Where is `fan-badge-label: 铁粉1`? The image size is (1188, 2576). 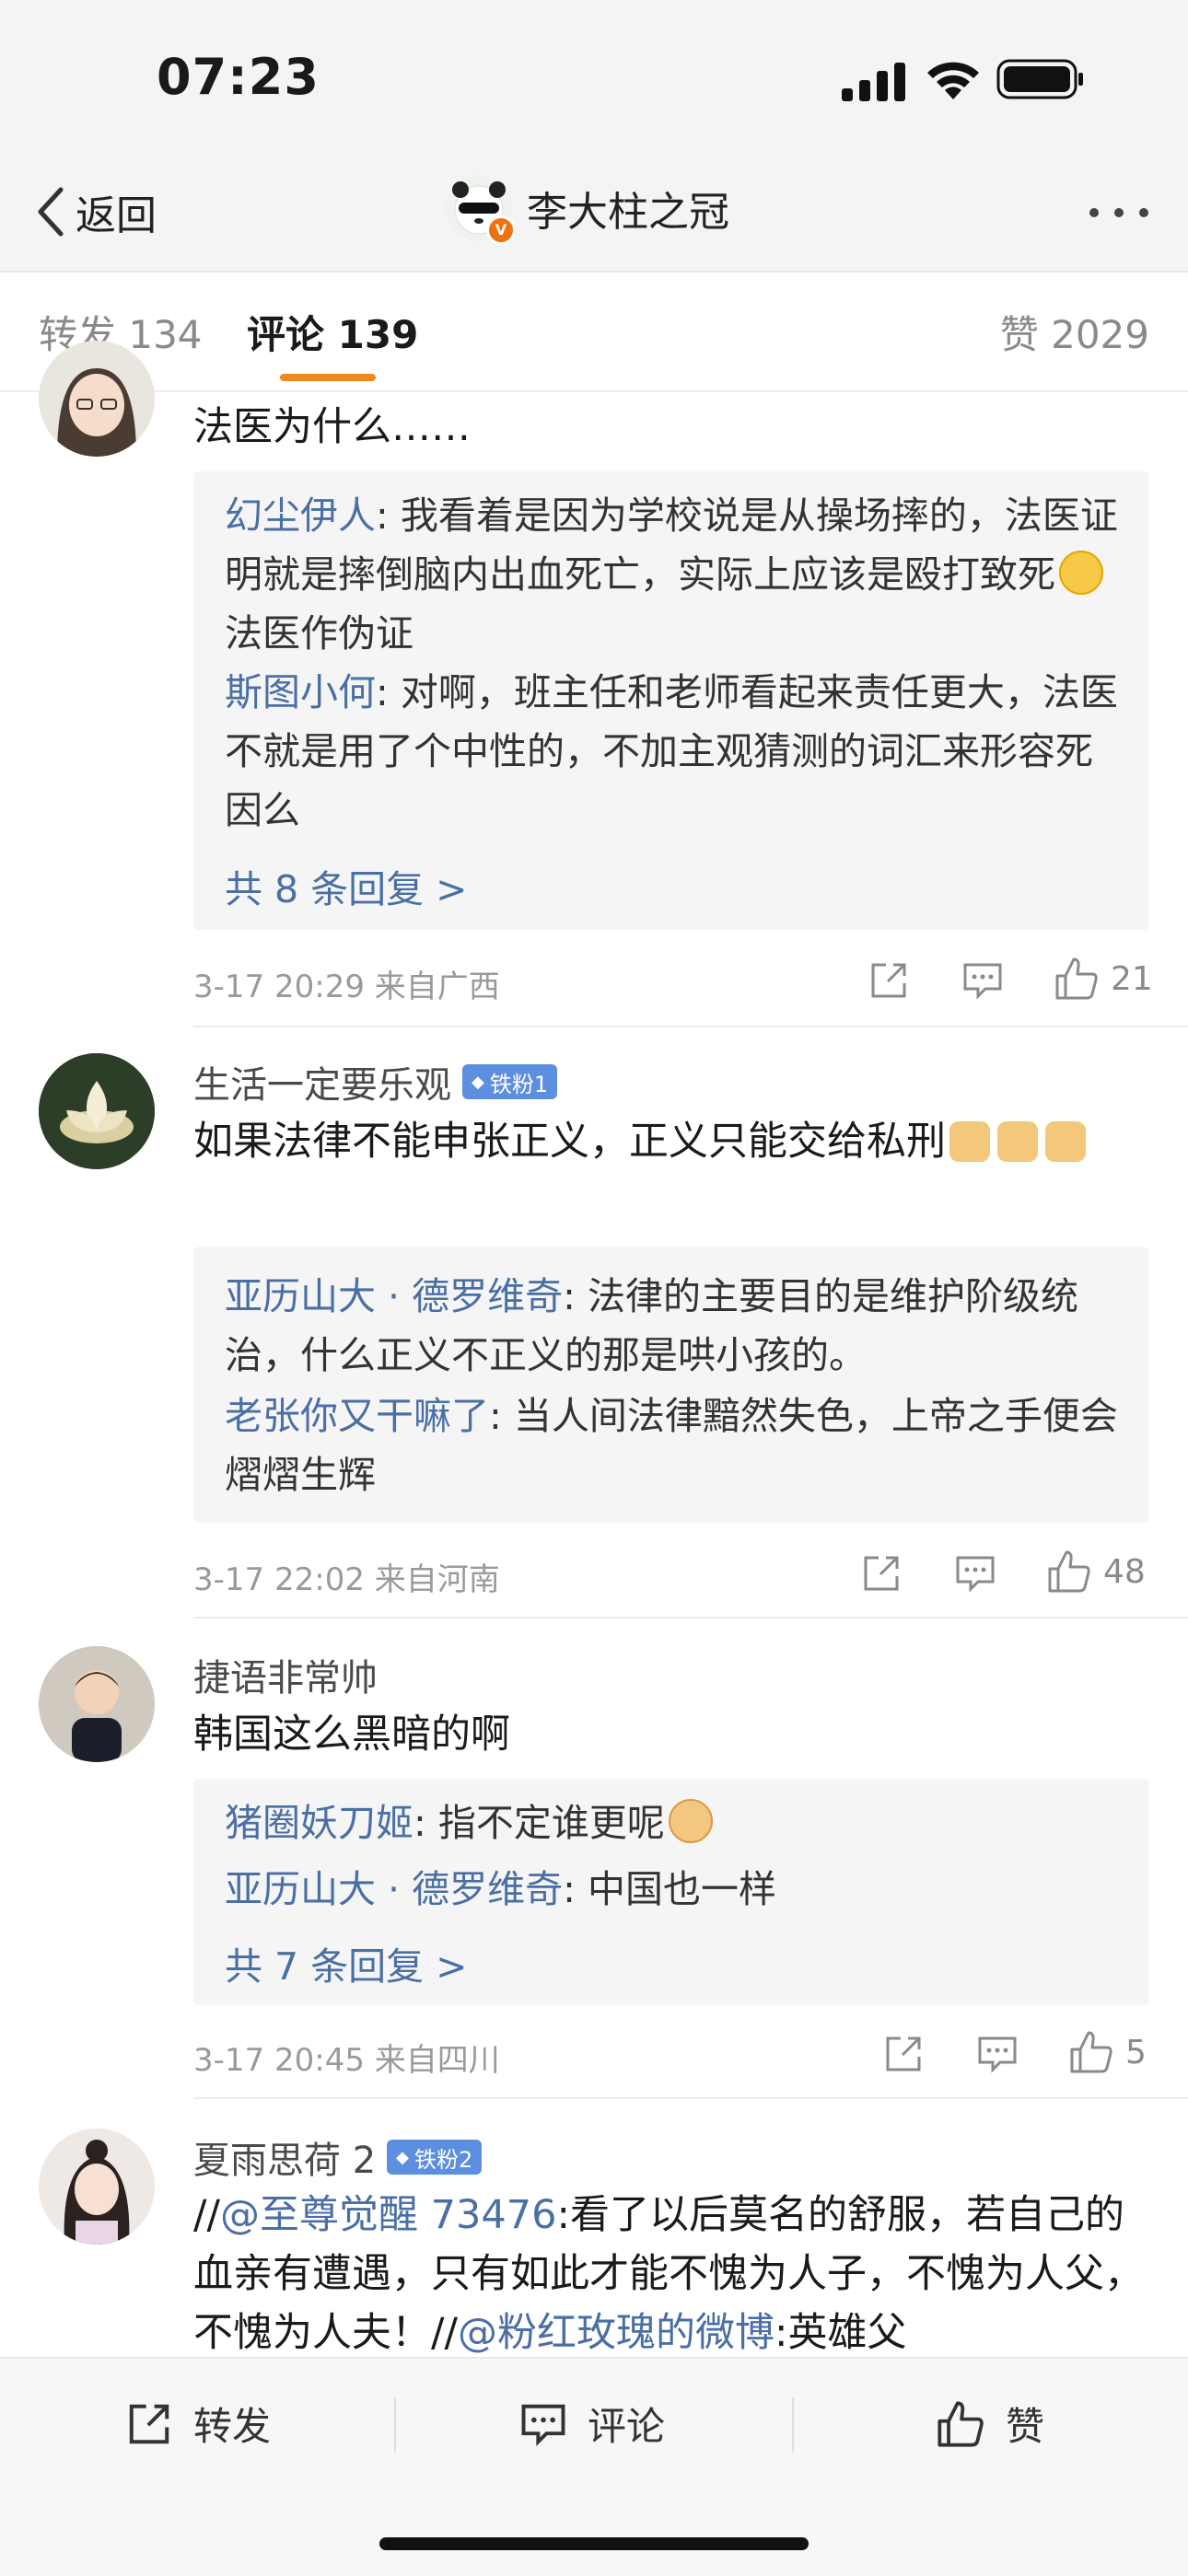
fan-badge-label: 铁粉1 is located at coordinates (519, 1084).